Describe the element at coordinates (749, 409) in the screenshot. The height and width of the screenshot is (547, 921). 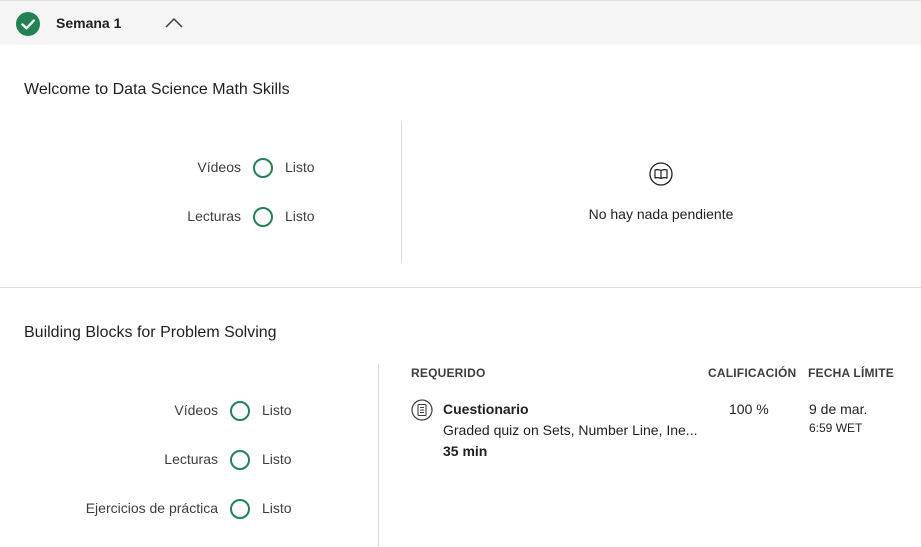
I see `assignment-grade: 100 %` at that location.